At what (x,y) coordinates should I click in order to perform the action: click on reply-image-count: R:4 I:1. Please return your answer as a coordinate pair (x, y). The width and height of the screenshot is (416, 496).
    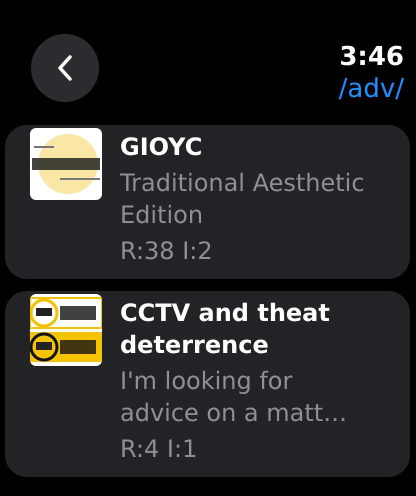
    Looking at the image, I should click on (159, 449).